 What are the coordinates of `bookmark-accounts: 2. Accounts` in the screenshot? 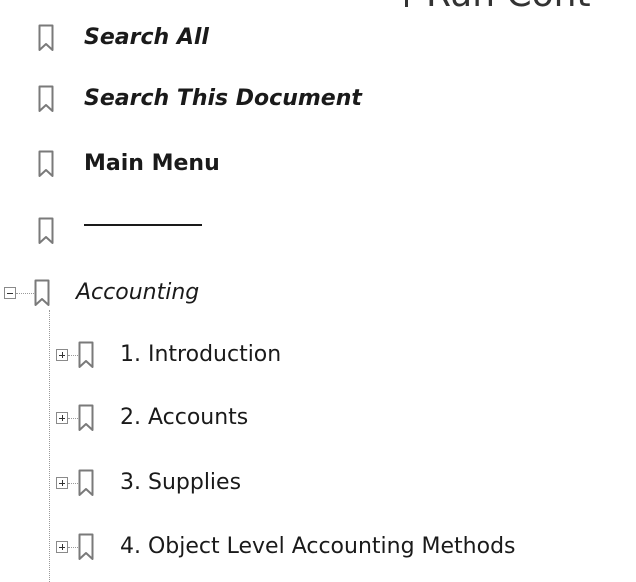 It's located at (152, 418).